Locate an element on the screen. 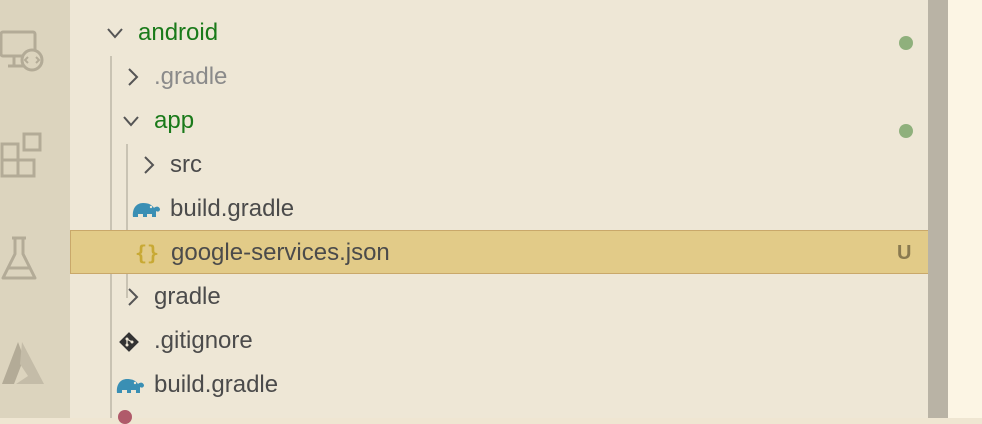  partial-file-icon is located at coordinates (125, 417).